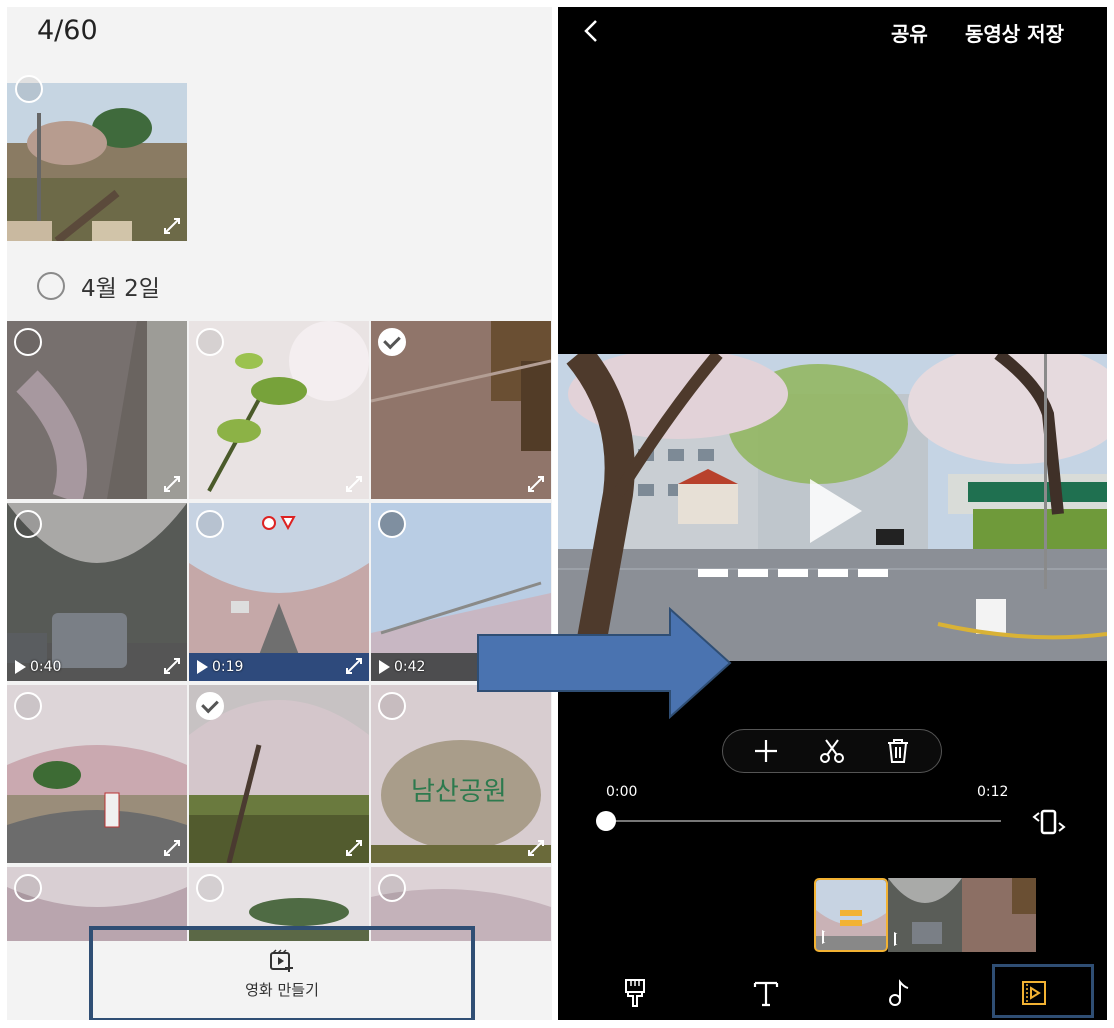 The width and height of the screenshot is (1114, 1028). Describe the element at coordinates (281, 960) in the screenshot. I see `movie-add-icon` at that location.